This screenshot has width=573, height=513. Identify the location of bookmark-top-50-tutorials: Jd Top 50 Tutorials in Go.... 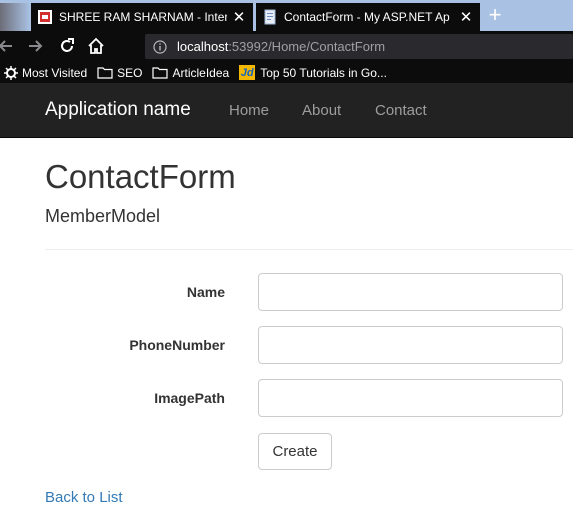
(313, 72).